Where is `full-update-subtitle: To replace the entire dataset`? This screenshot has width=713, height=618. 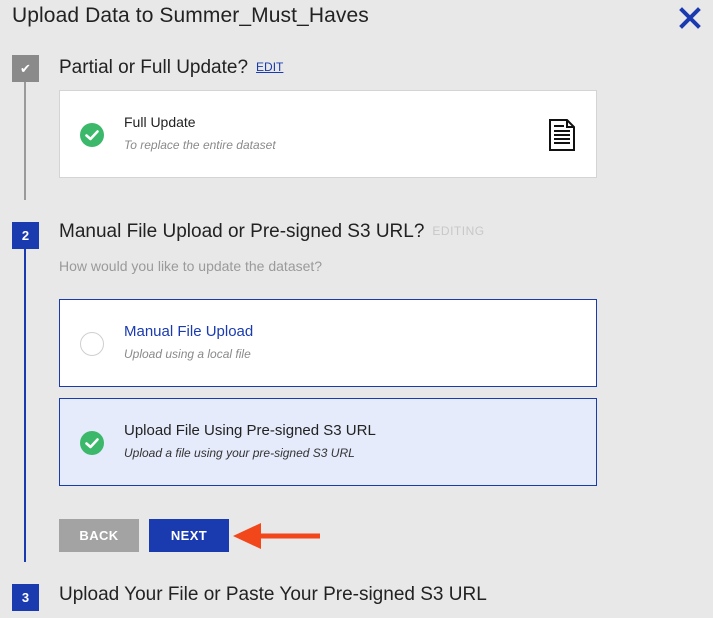 full-update-subtitle: To replace the entire dataset is located at coordinates (200, 145).